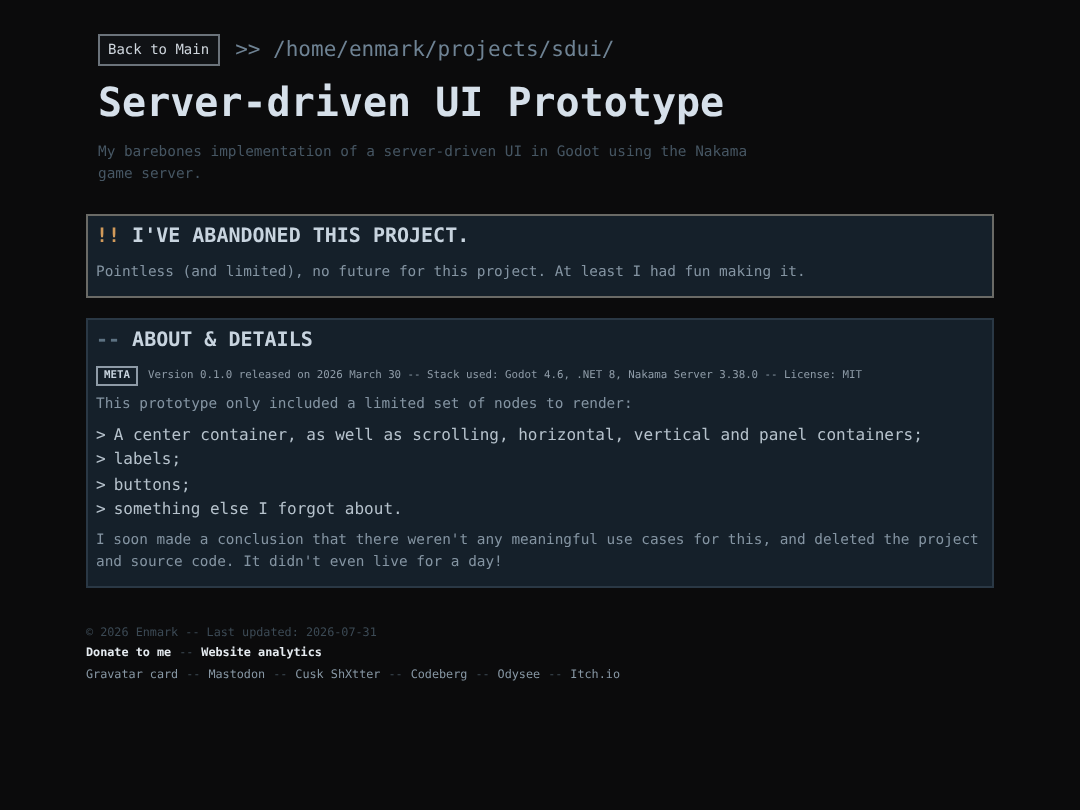 This screenshot has width=1080, height=810. What do you see at coordinates (147, 460) in the screenshot?
I see `list-item: labels;` at bounding box center [147, 460].